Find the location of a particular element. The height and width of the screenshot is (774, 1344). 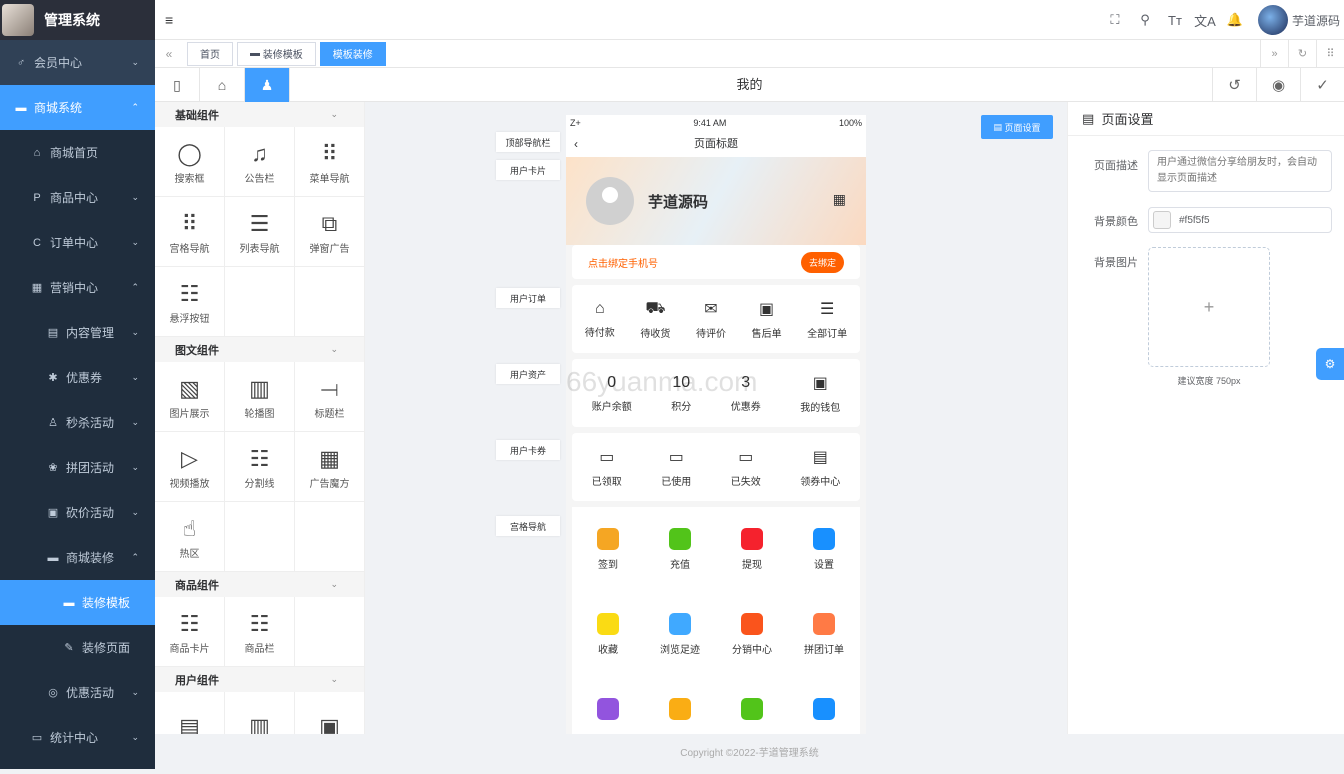

component-item: ☷ 商品卡片 is located at coordinates (190, 632).